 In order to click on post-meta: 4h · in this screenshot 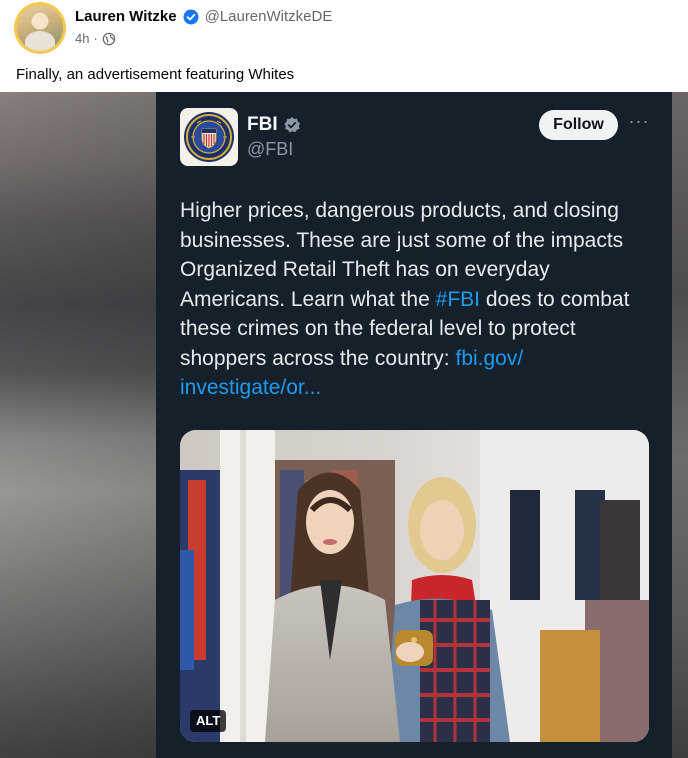, I will do `click(95, 38)`.